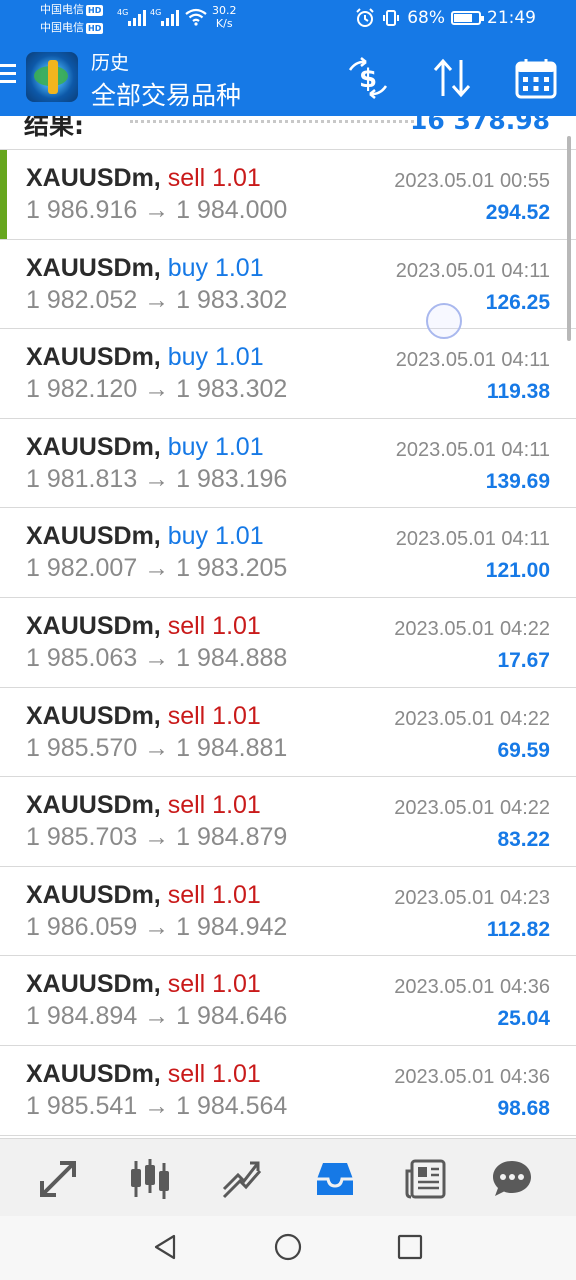 The width and height of the screenshot is (576, 1280). What do you see at coordinates (517, 481) in the screenshot?
I see `trade-profit: 139.69` at bounding box center [517, 481].